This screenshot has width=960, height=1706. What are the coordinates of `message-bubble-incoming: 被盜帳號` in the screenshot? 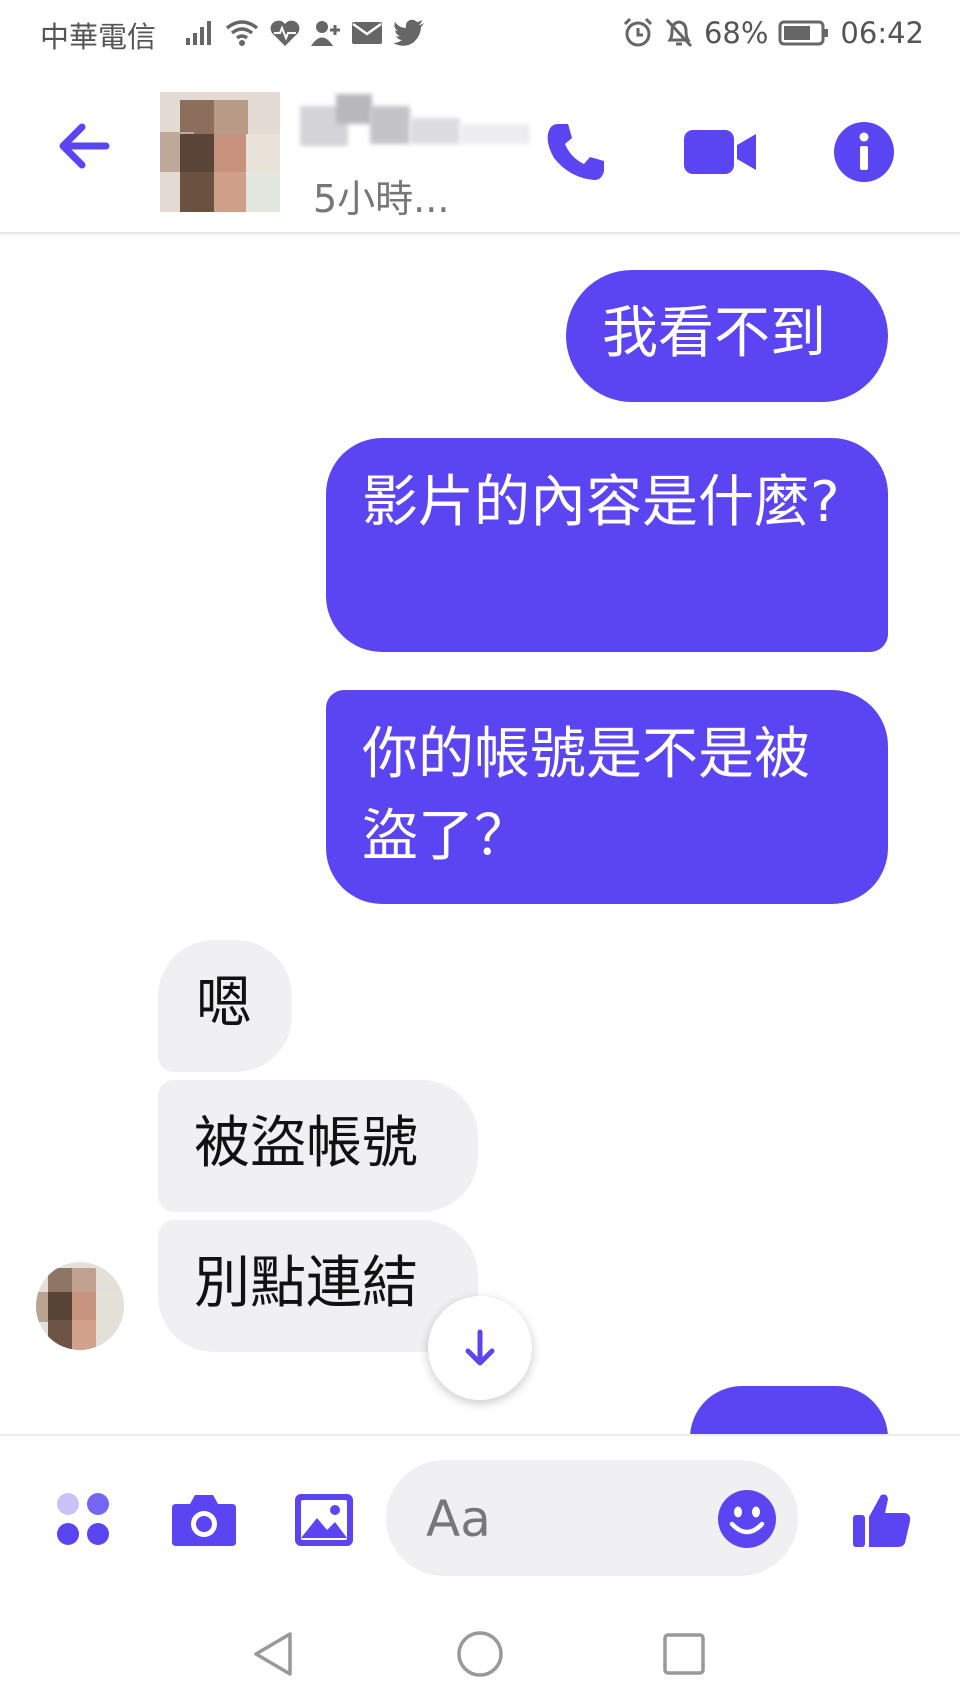 It's located at (318, 1146).